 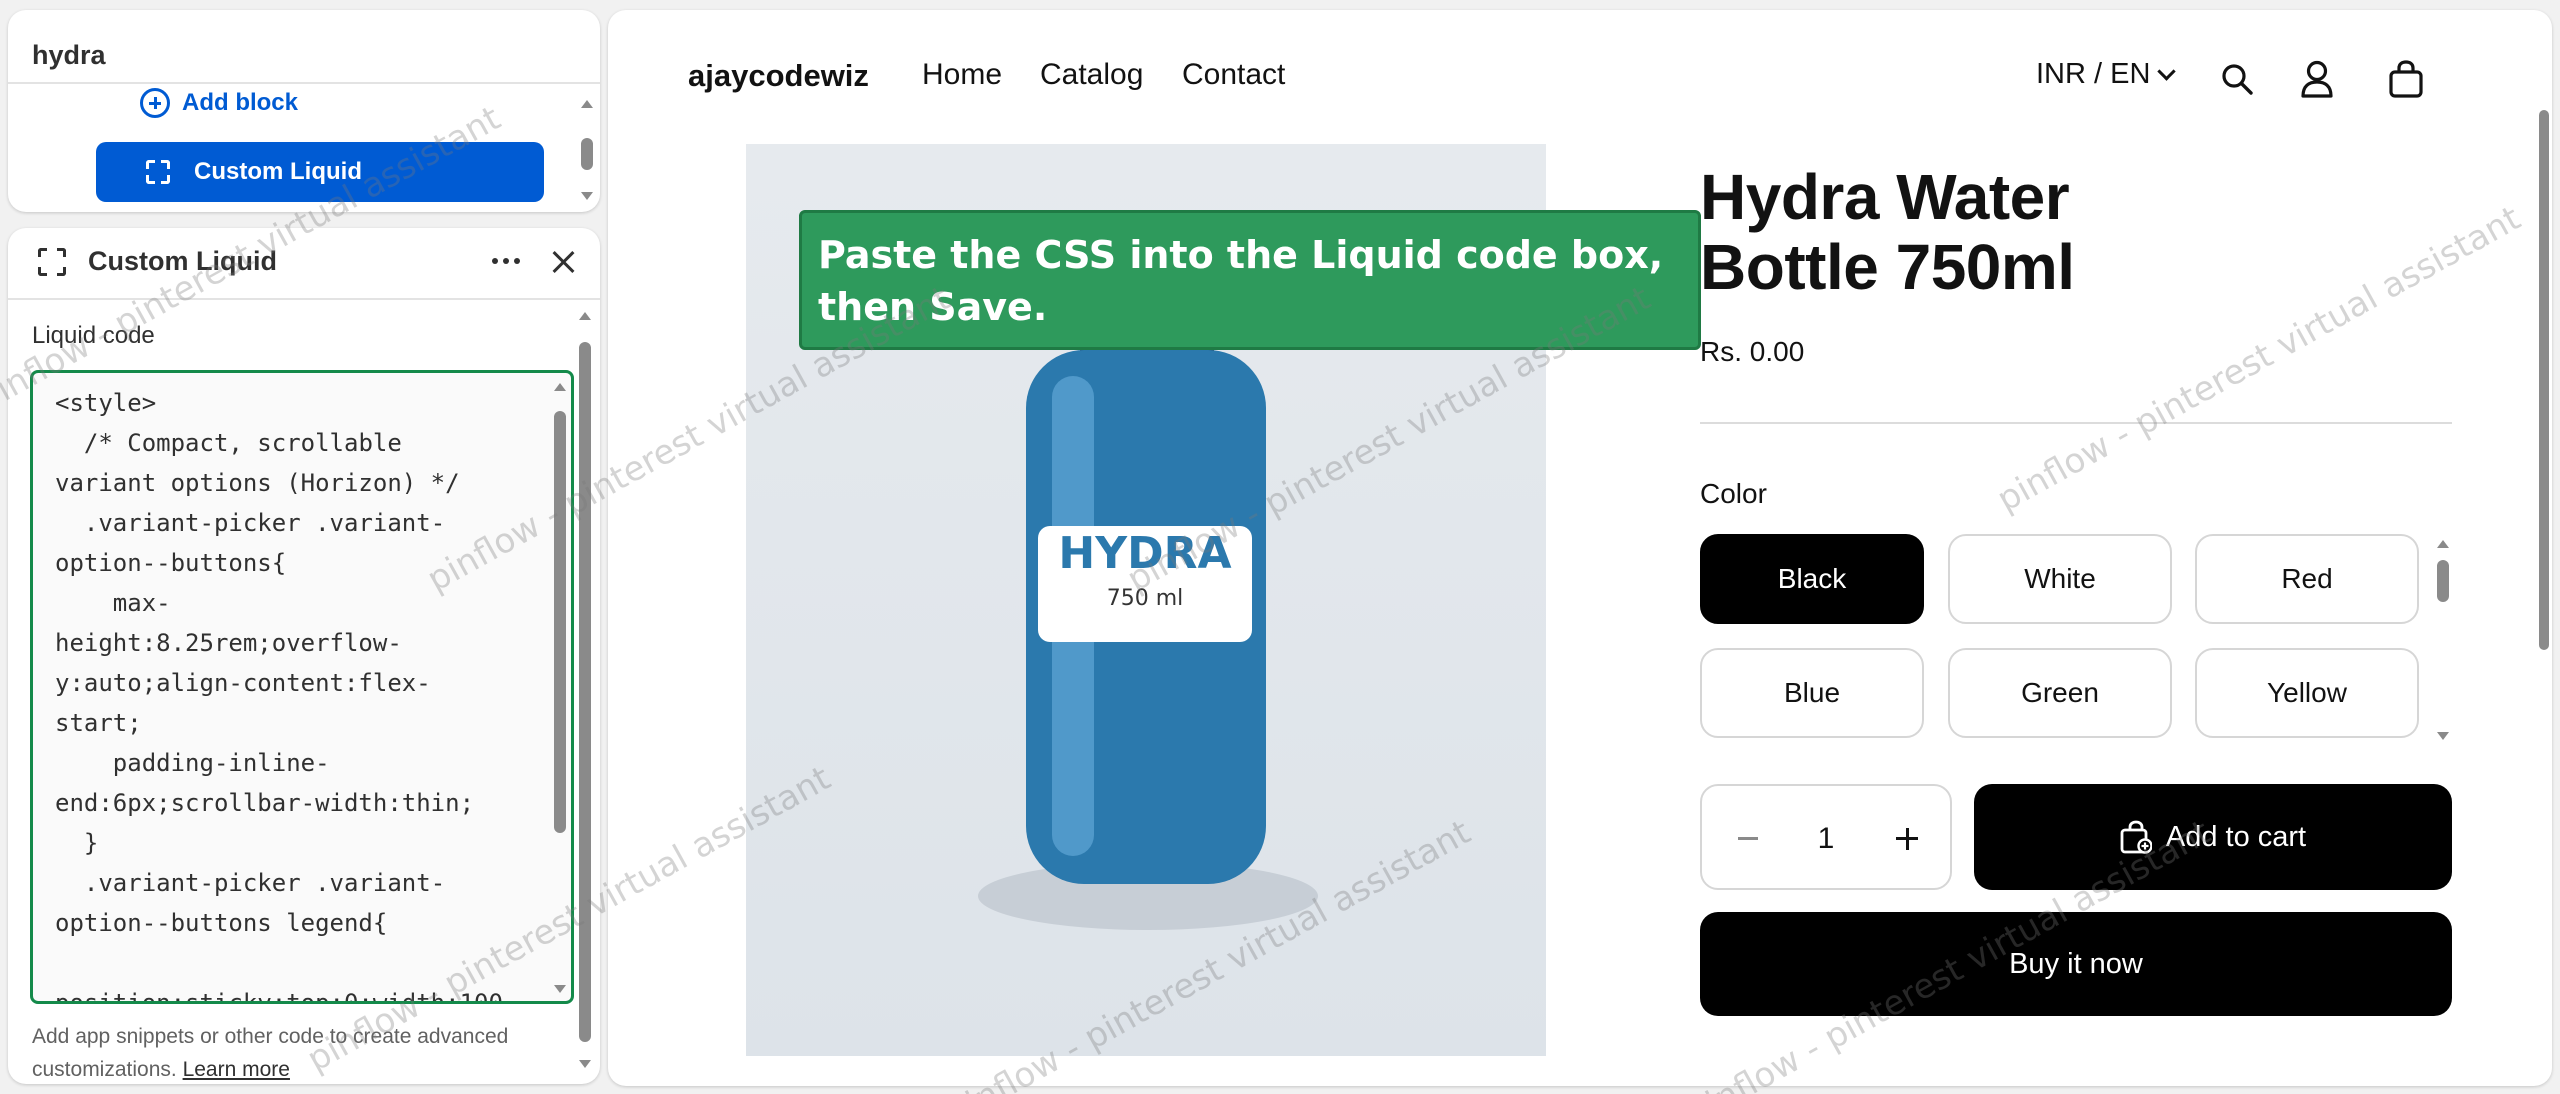 I want to click on settings-scrollbar, so click(x=584, y=690).